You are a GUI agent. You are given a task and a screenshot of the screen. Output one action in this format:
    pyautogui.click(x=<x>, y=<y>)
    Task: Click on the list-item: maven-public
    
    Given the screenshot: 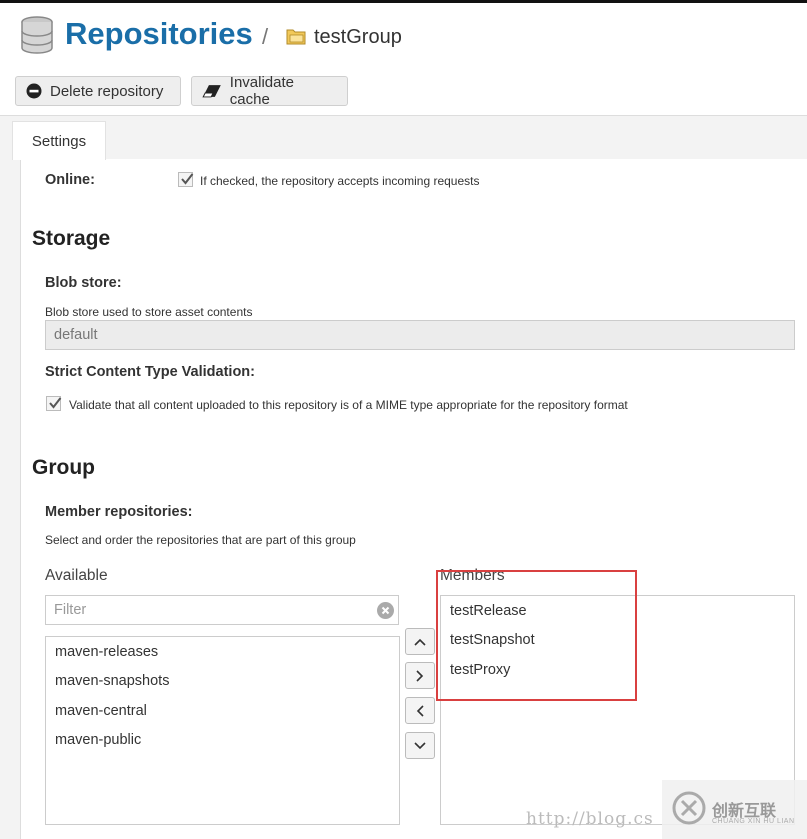 What is the action you would take?
    pyautogui.click(x=98, y=740)
    